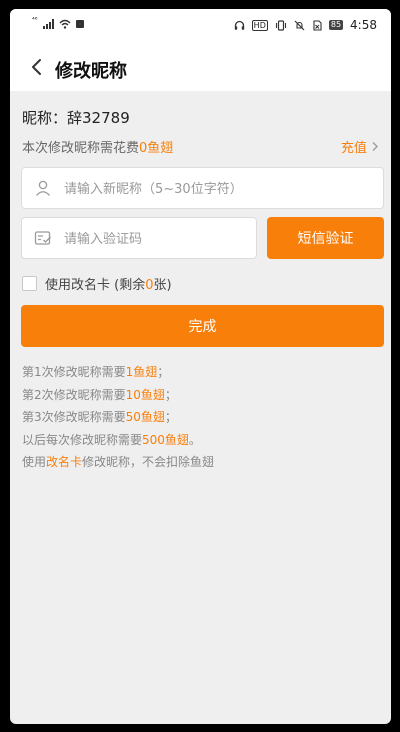 Image resolution: width=400 pixels, height=732 pixels. What do you see at coordinates (141, 372) in the screenshot?
I see `rule-highlight: 1鱼翅` at bounding box center [141, 372].